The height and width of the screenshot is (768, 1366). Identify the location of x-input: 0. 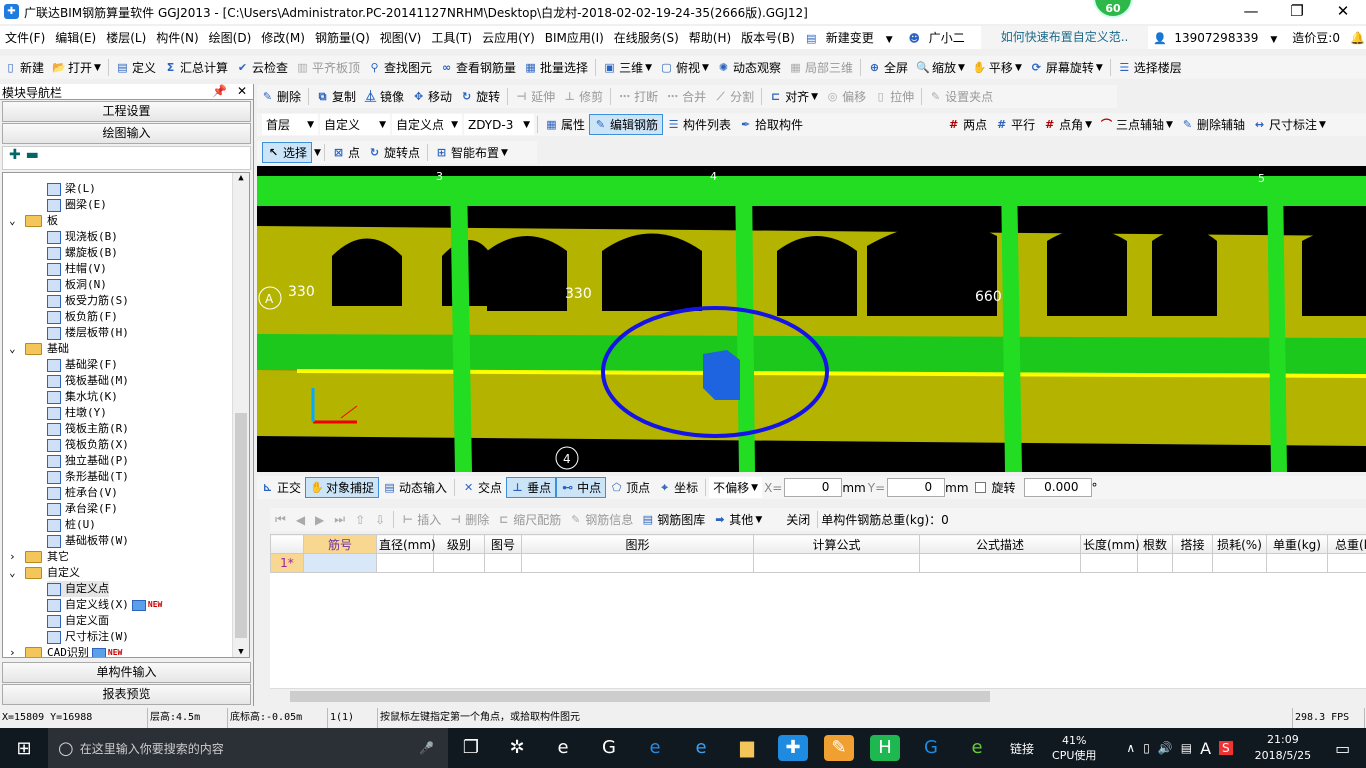
(813, 487).